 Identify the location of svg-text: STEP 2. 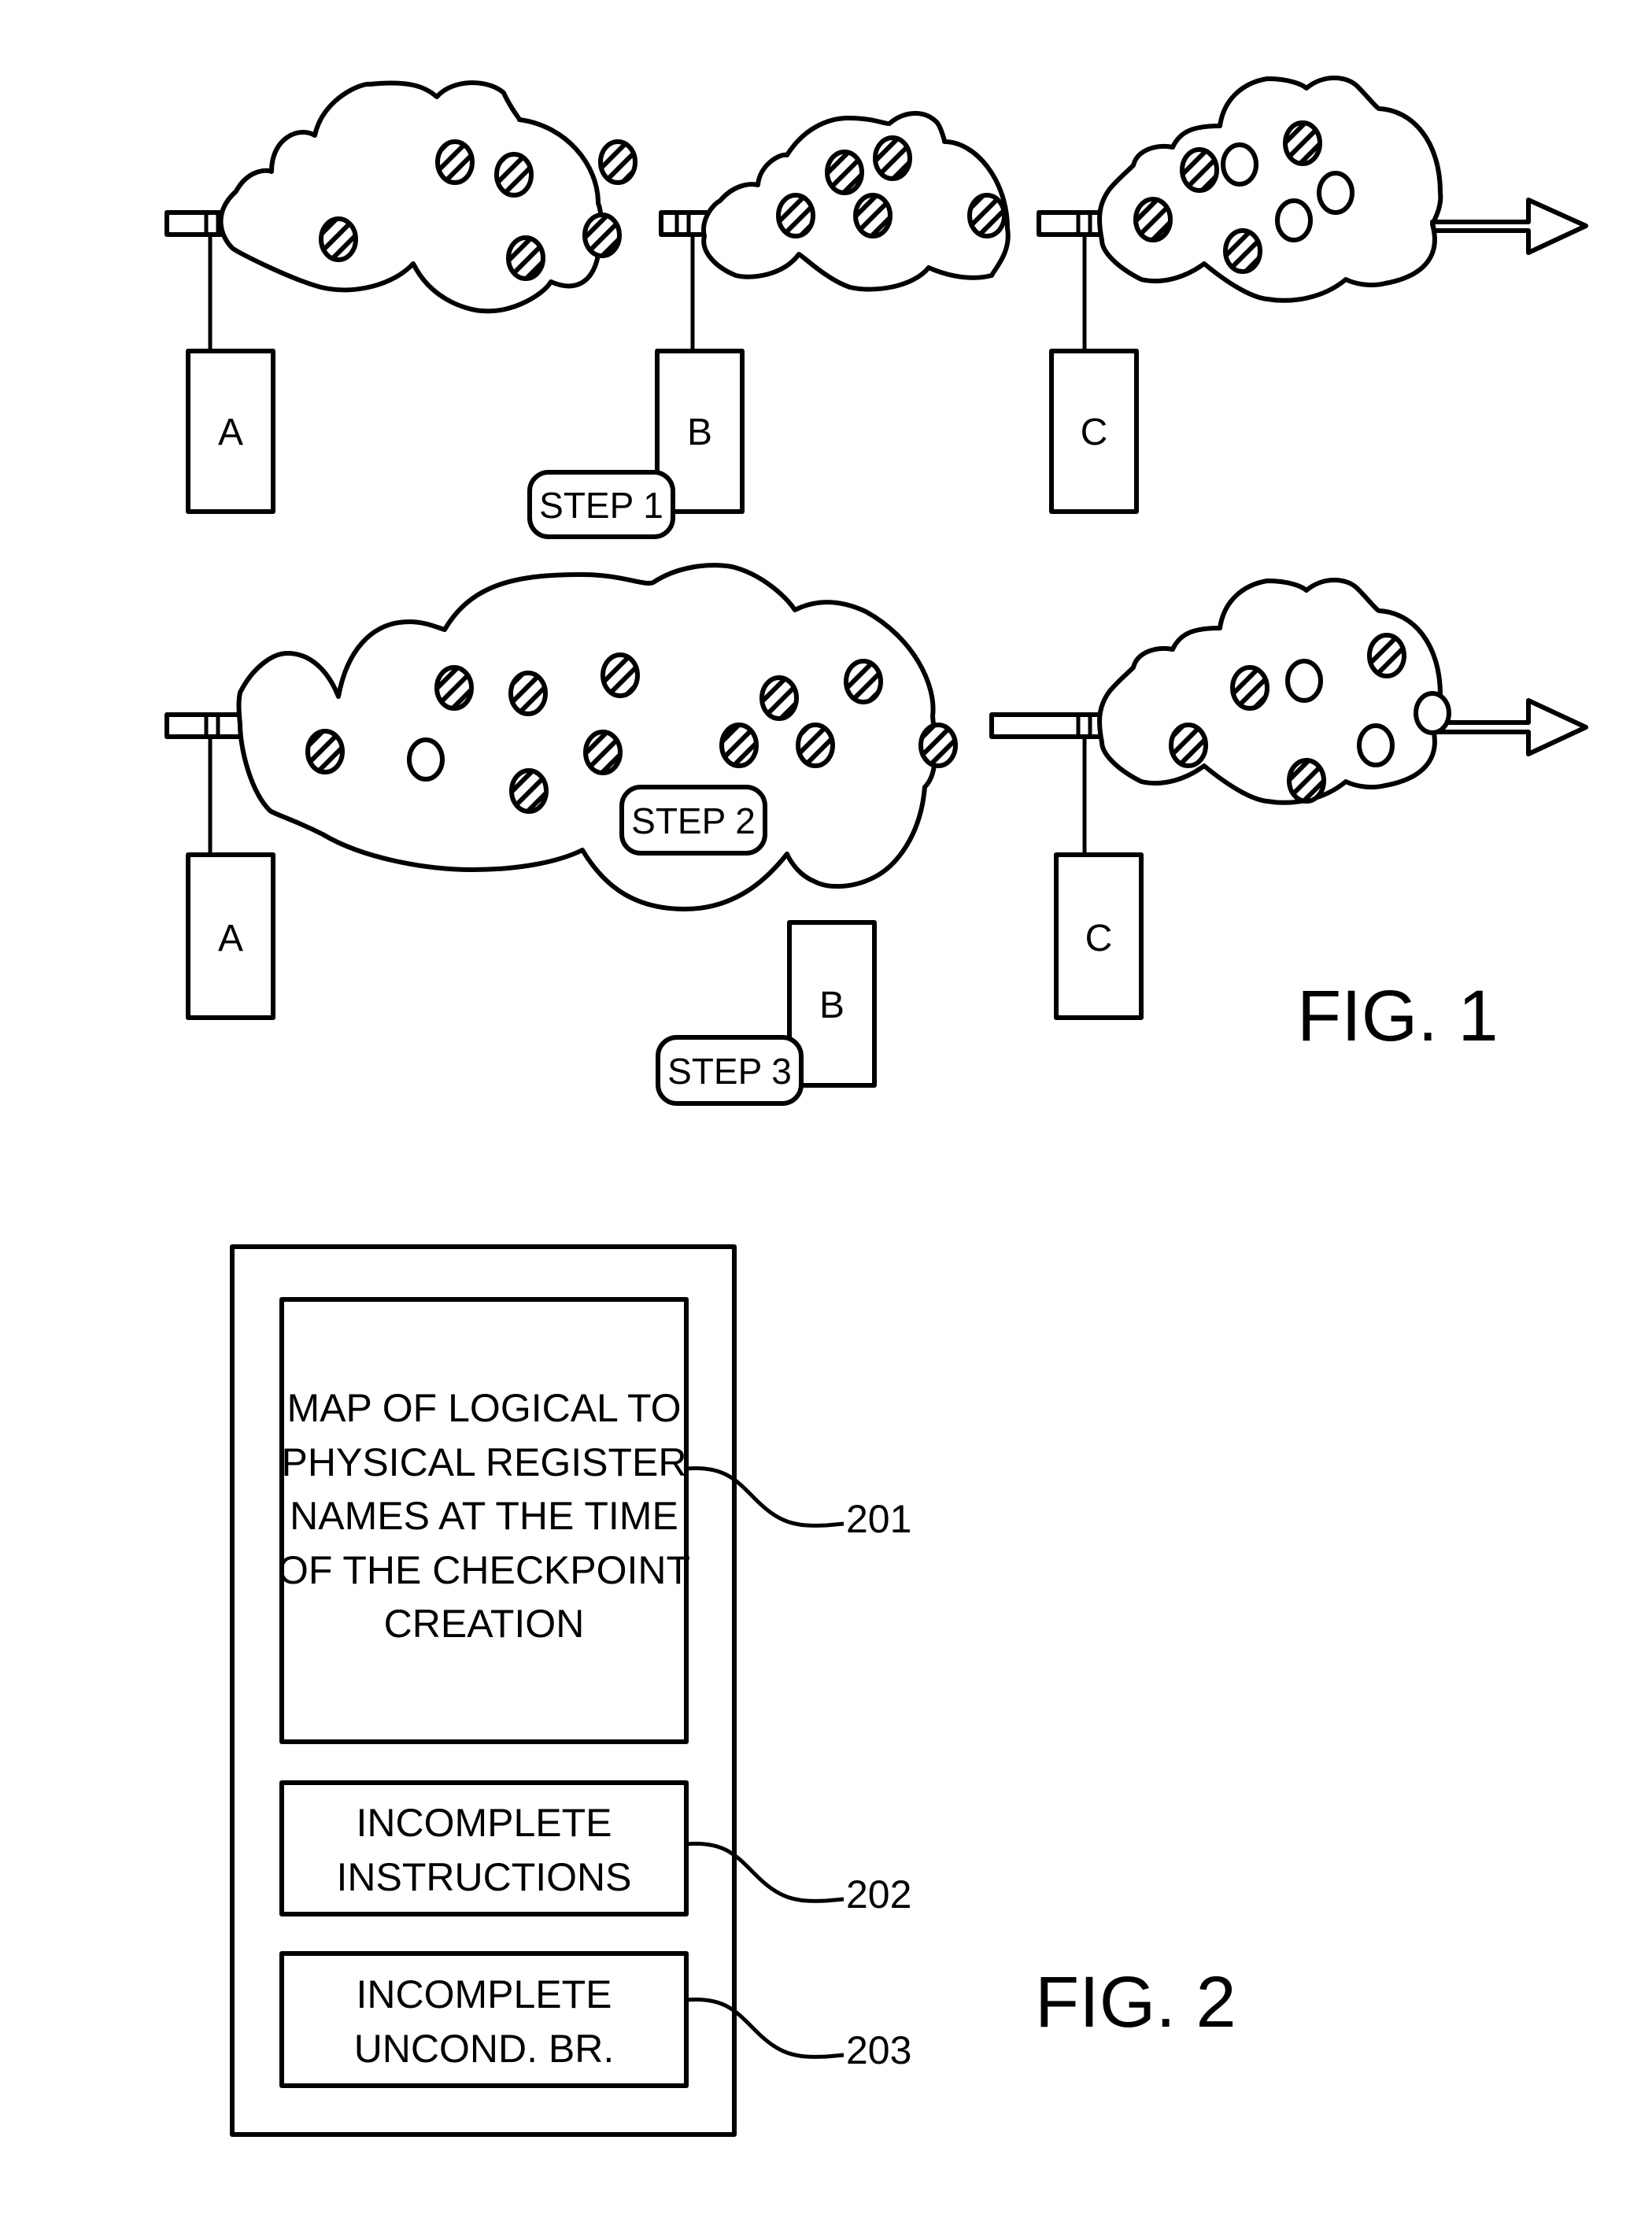
(693, 820).